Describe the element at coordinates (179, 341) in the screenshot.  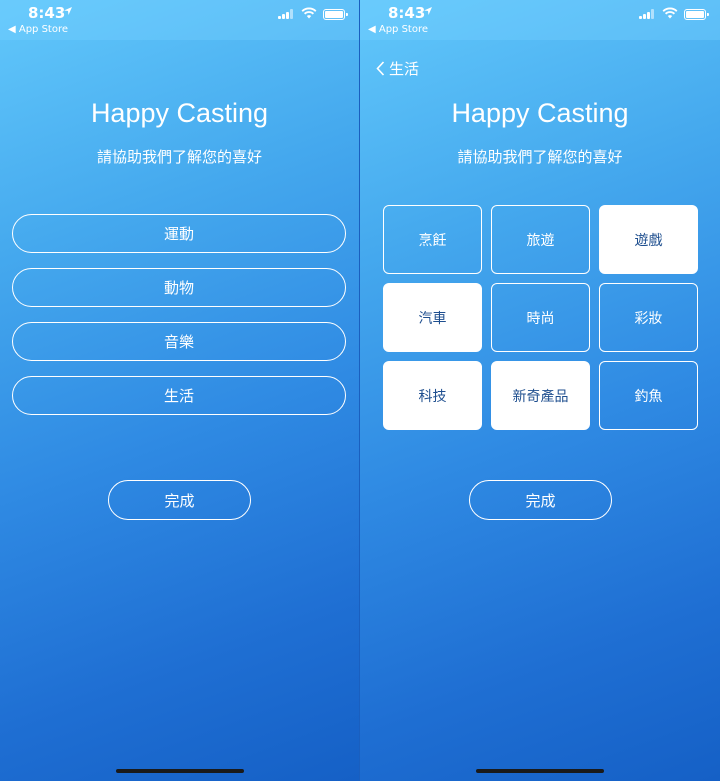
I see `category-button-music: 音樂` at that location.